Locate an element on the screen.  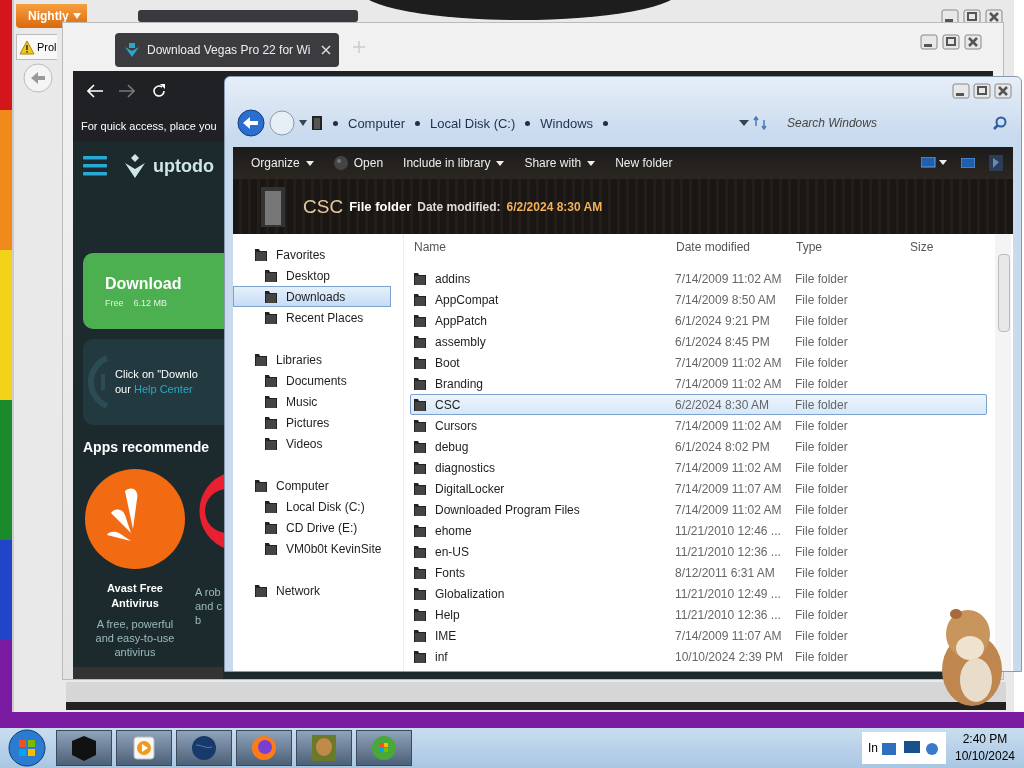
nav-item: Favorites is located at coordinates (318, 254).